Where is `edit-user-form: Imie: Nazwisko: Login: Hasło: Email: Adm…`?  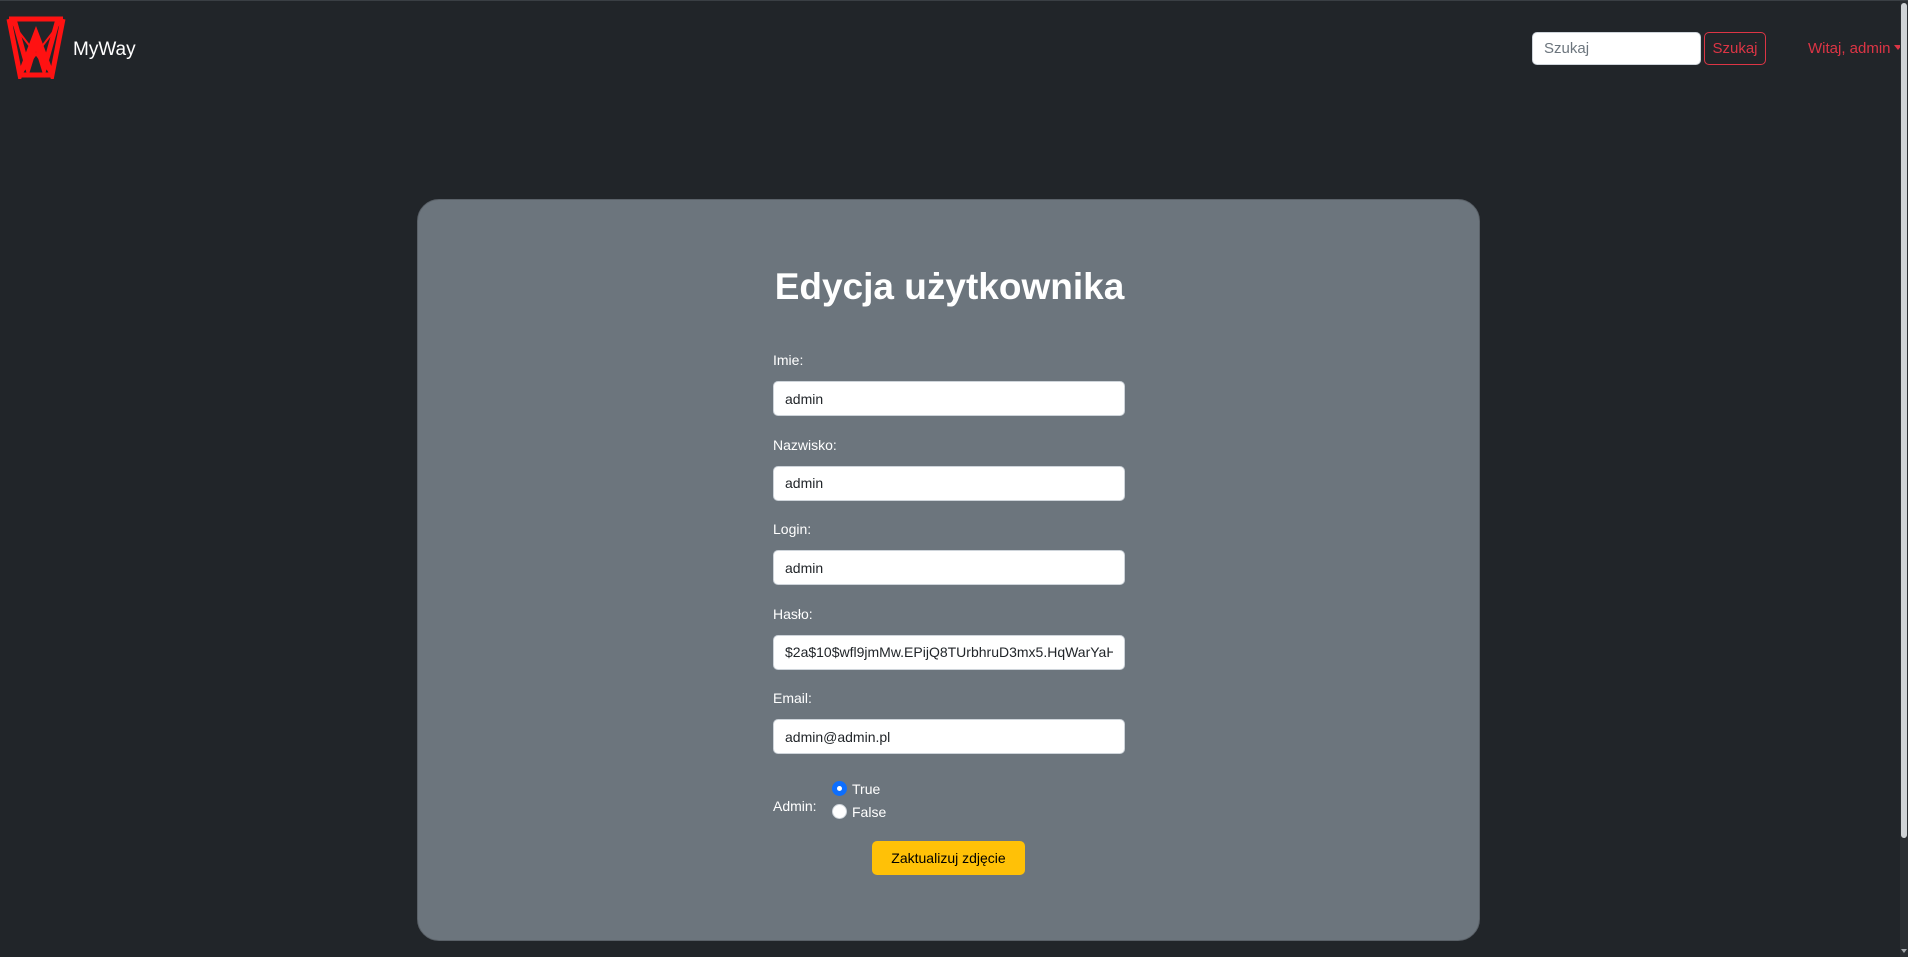
edit-user-form: Imie: Nazwisko: Login: Hasło: Email: Adm… is located at coordinates (949, 593).